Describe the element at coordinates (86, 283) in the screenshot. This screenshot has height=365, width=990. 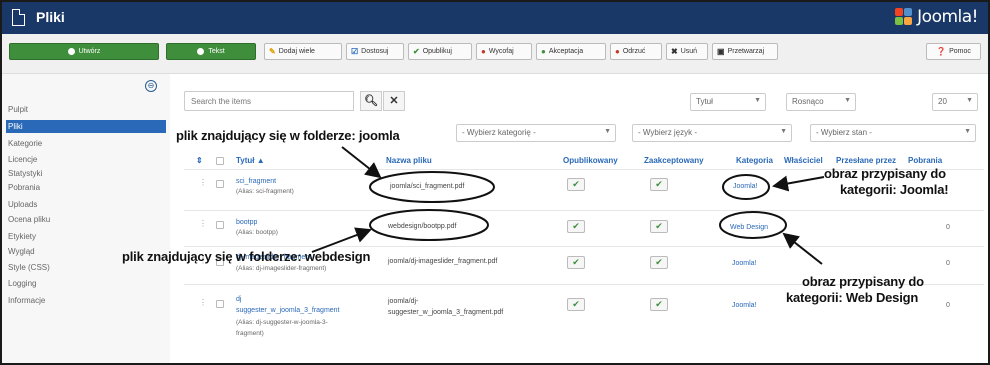
I see `sidebar-item-logging: Logging` at that location.